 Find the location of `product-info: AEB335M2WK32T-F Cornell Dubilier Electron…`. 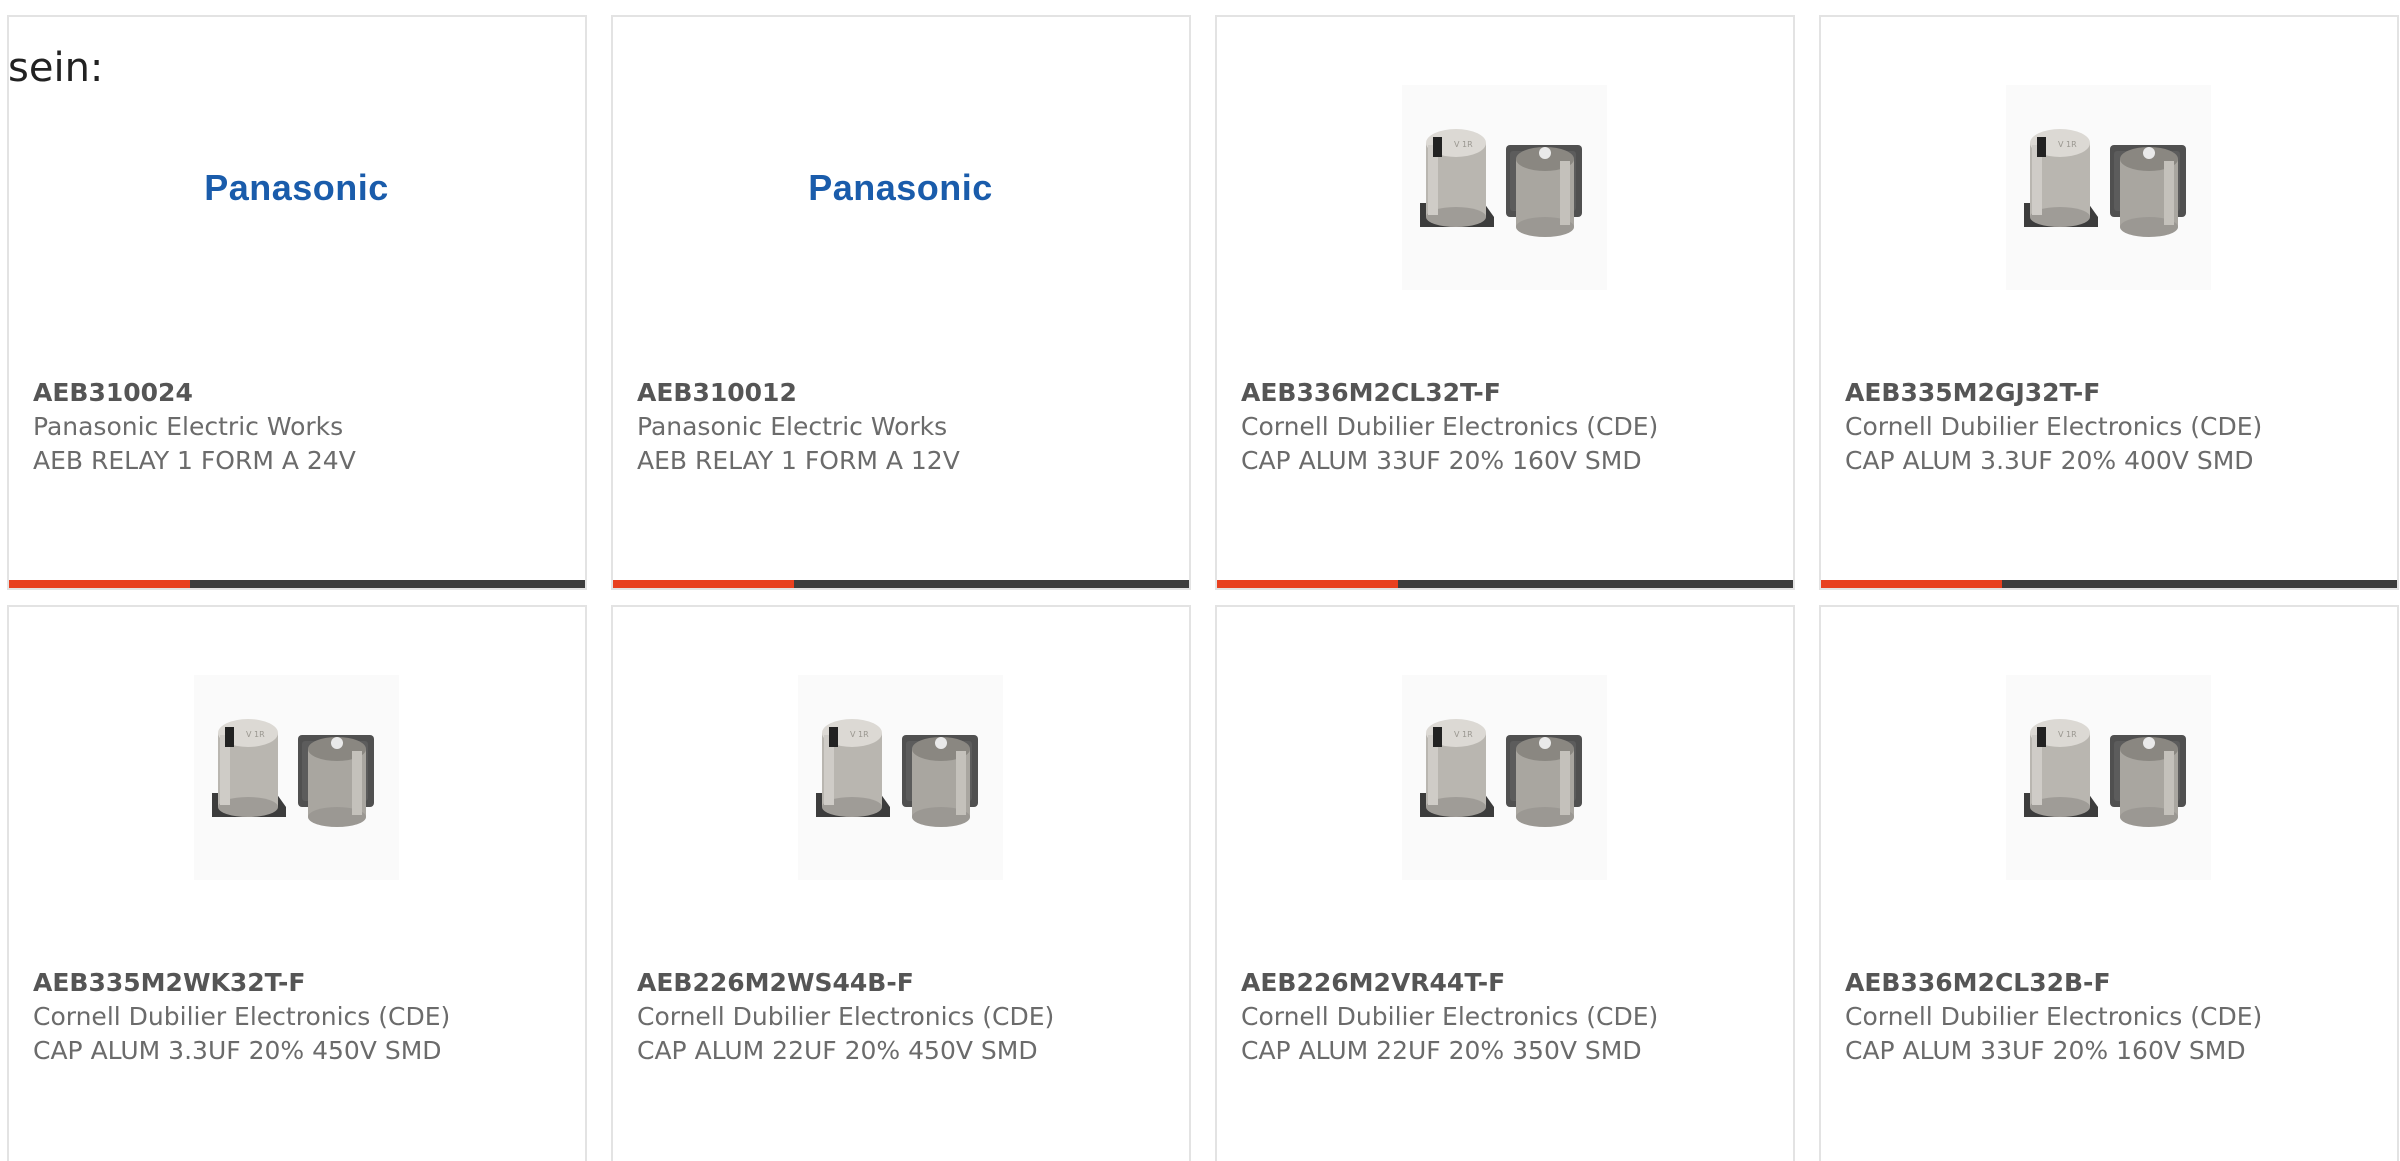

product-info: AEB335M2WK32T-F Cornell Dubilier Electron… is located at coordinates (301, 1016).